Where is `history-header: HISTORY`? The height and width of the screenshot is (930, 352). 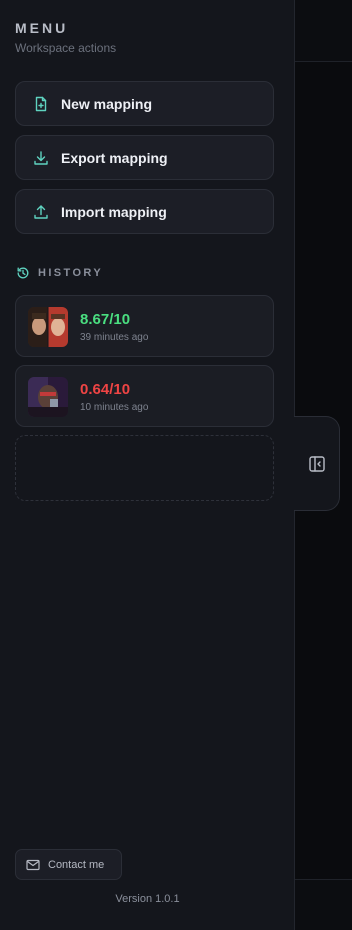 history-header: HISTORY is located at coordinates (59, 273).